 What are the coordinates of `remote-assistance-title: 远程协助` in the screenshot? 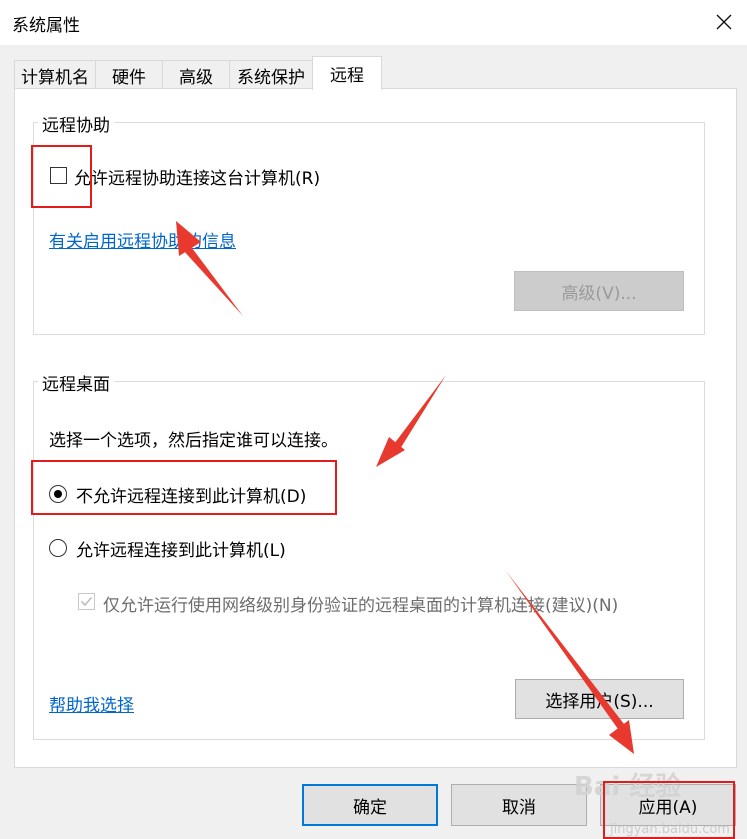 It's located at (76, 123).